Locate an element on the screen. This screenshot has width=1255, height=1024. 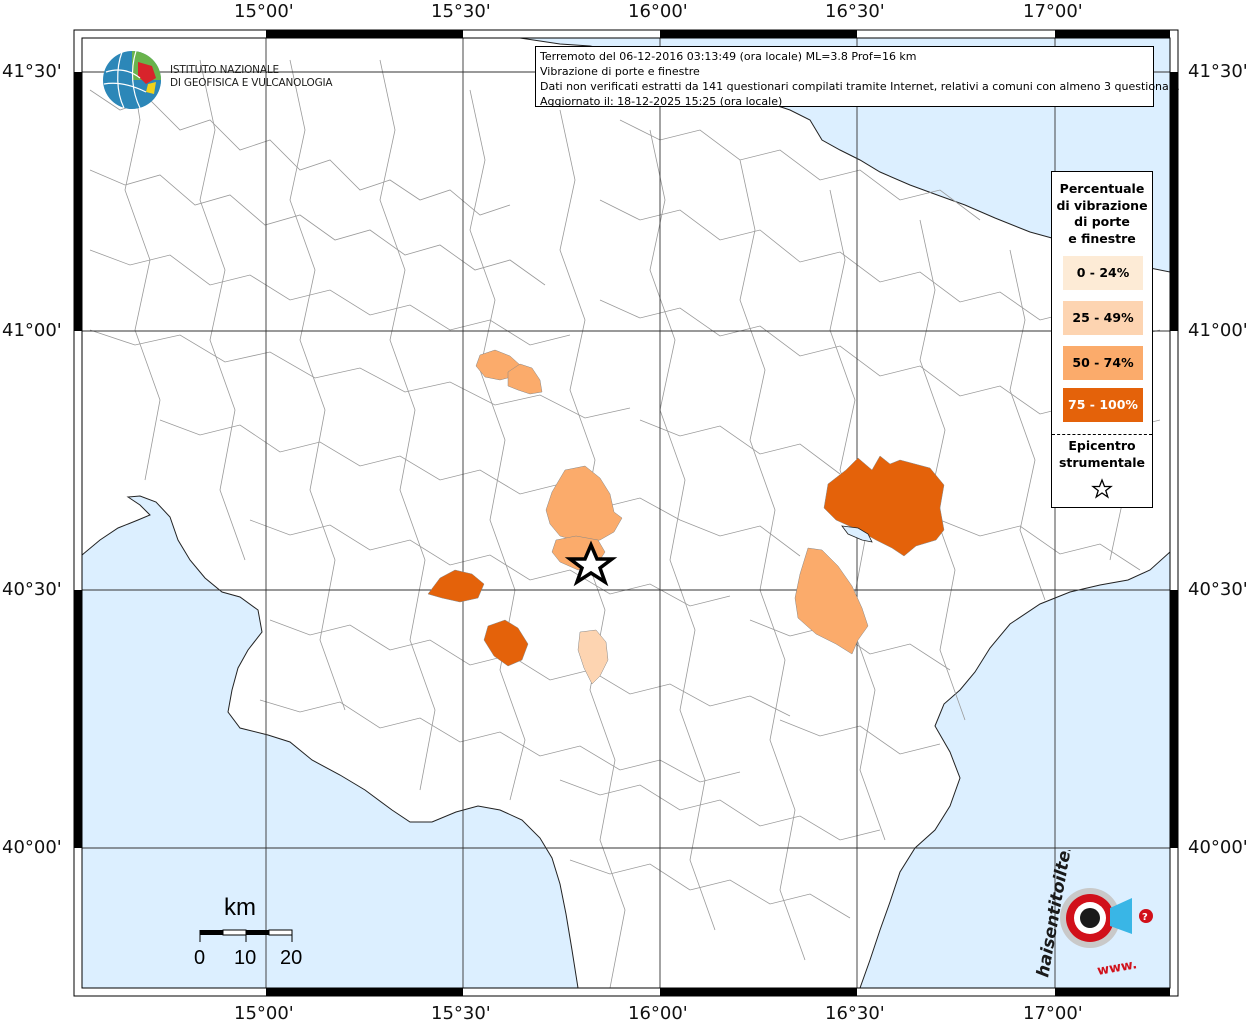
legend-title-line: Percentuale is located at coordinates (1102, 188).